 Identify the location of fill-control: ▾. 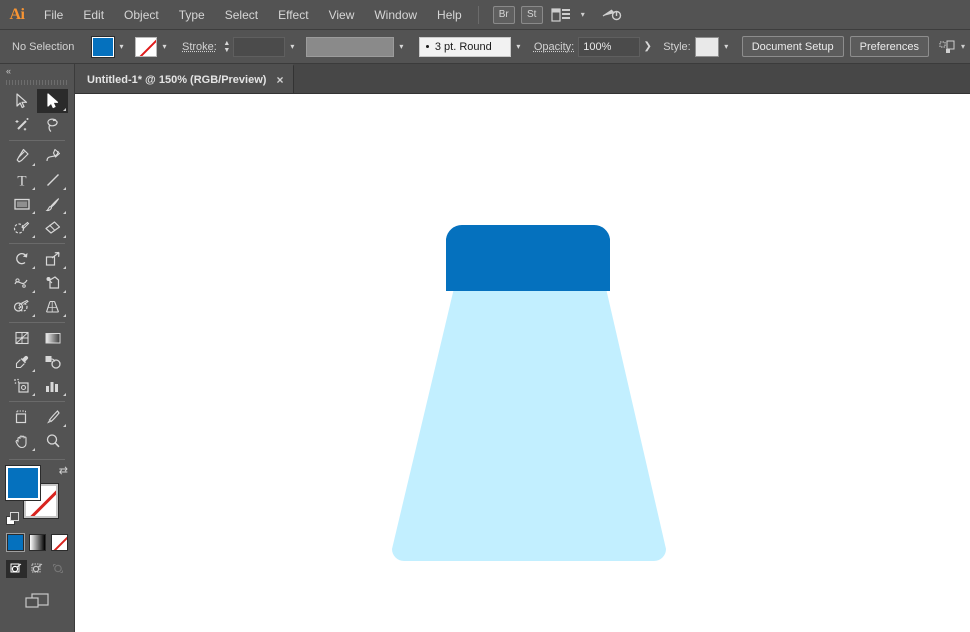
(110, 46).